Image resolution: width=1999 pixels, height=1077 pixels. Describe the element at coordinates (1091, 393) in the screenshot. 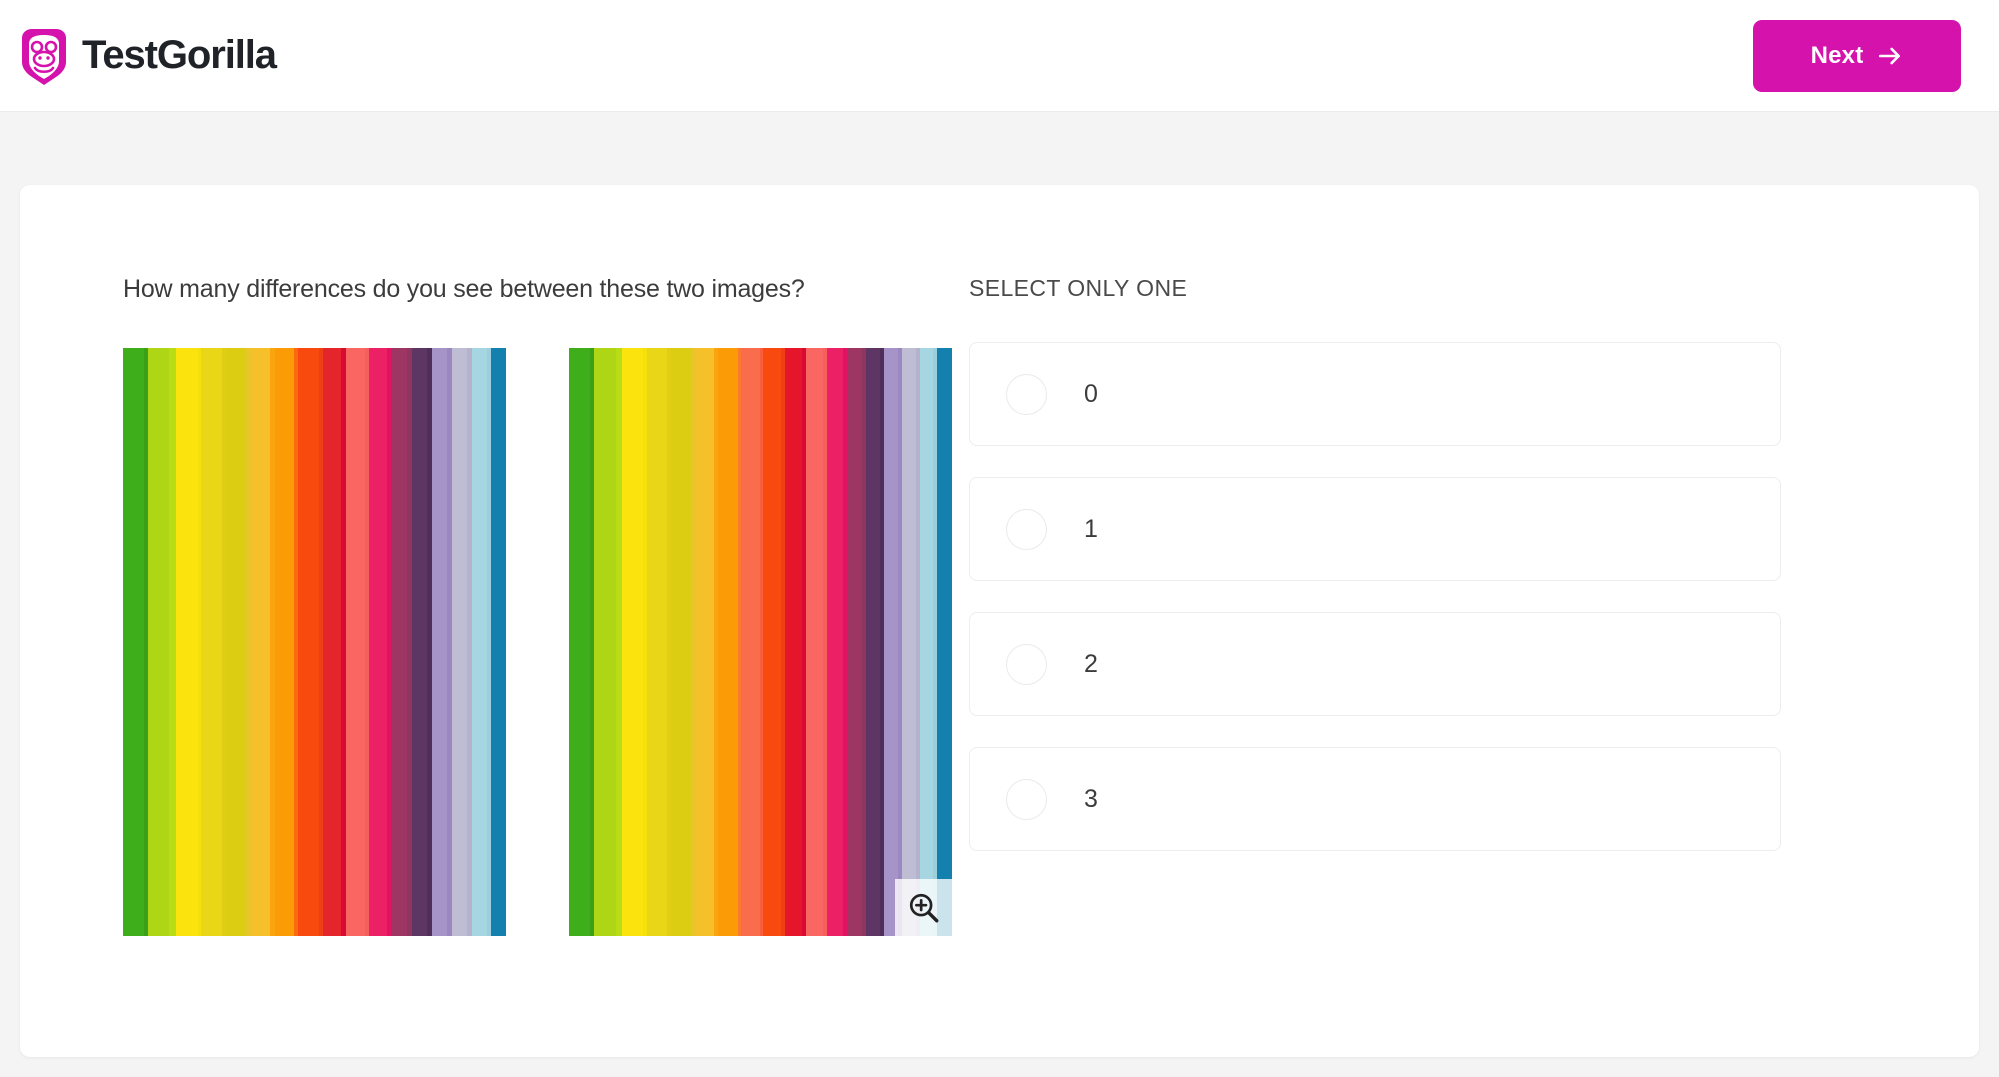

I see `answer-option-label: 0` at that location.